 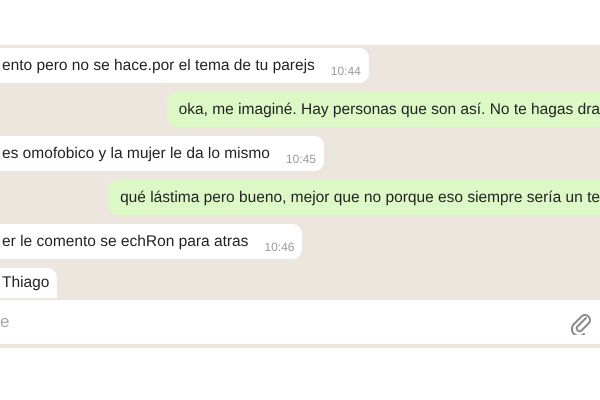 What do you see at coordinates (136, 153) in the screenshot?
I see `message-text: es omofobico y la mujer le da lo mismo` at bounding box center [136, 153].